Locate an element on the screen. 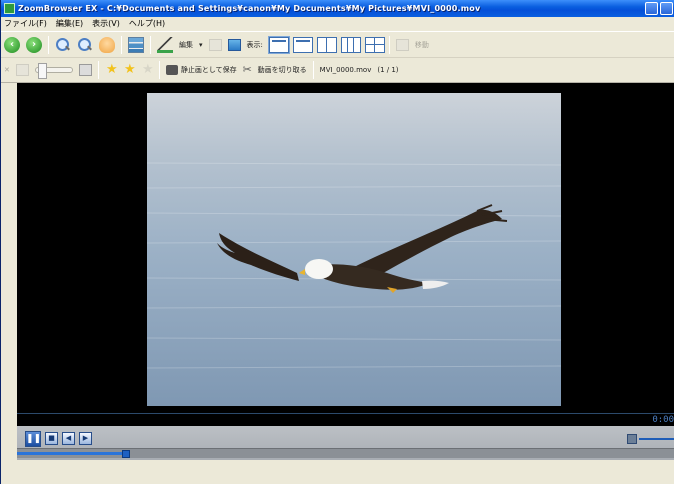 Image resolution: width=674 pixels, height=484 pixels. arrow-left-icon: ‹ is located at coordinates (12, 44).